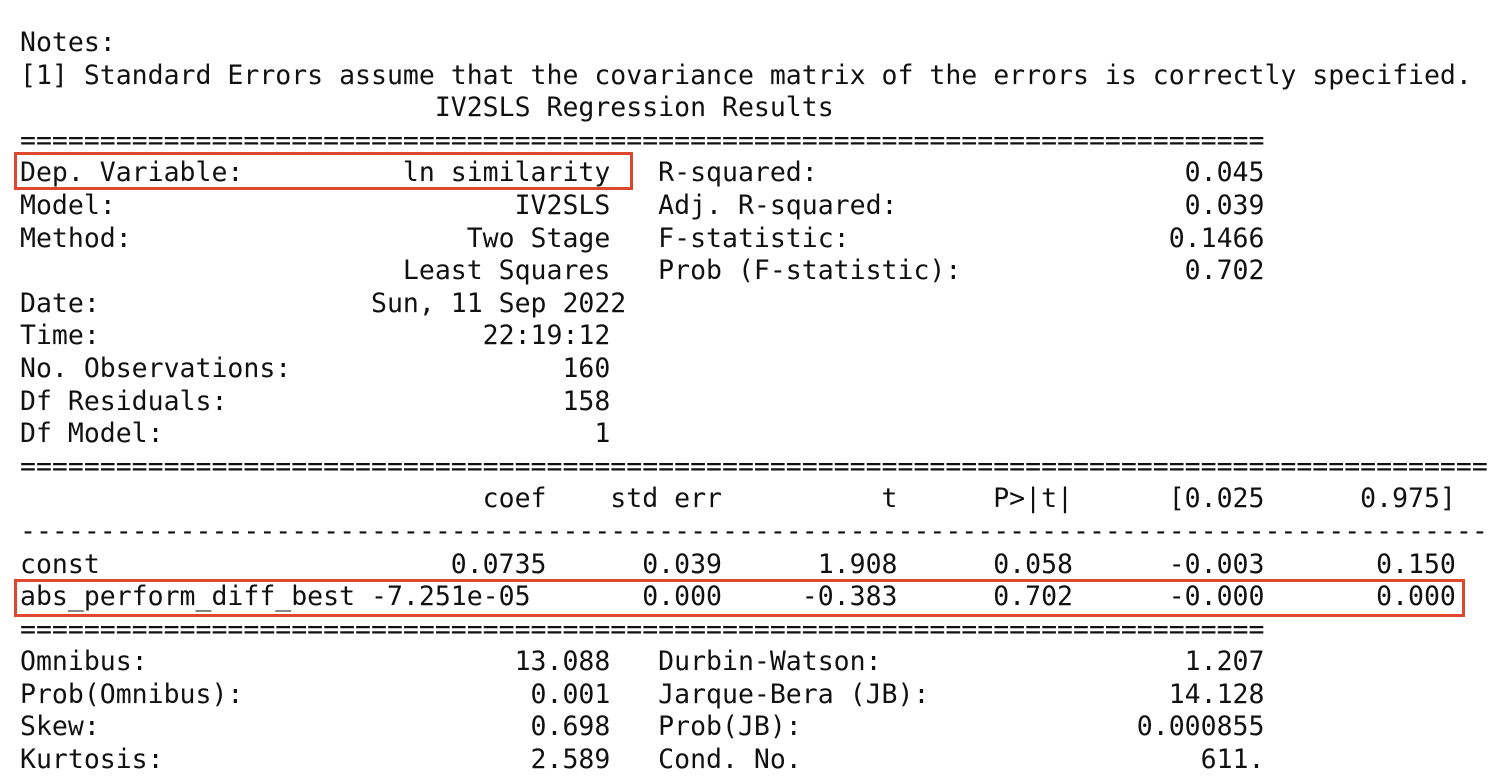 The width and height of the screenshot is (1498, 777). I want to click on summary-row-7: Df Residuals: 158, so click(315, 401).